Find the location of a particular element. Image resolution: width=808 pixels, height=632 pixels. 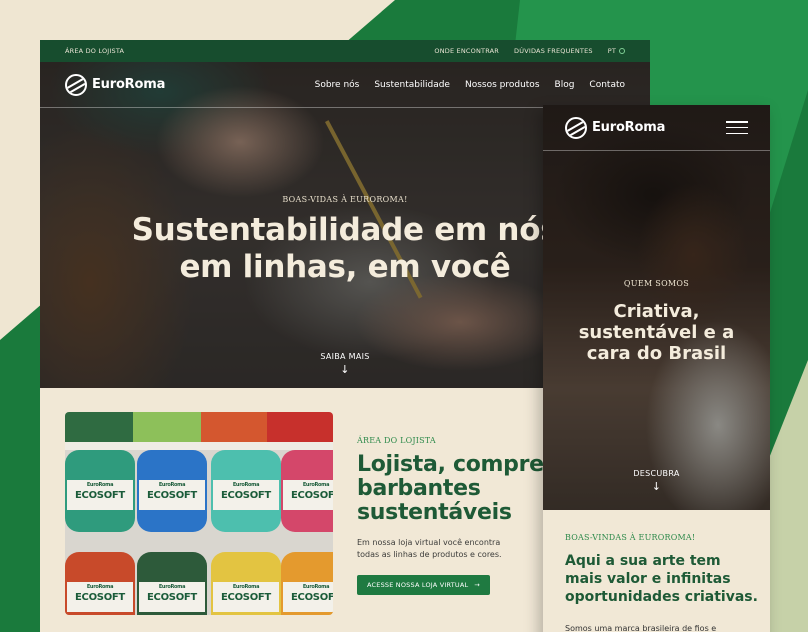

discover-link: DESCUBRA ↓ is located at coordinates (656, 481).